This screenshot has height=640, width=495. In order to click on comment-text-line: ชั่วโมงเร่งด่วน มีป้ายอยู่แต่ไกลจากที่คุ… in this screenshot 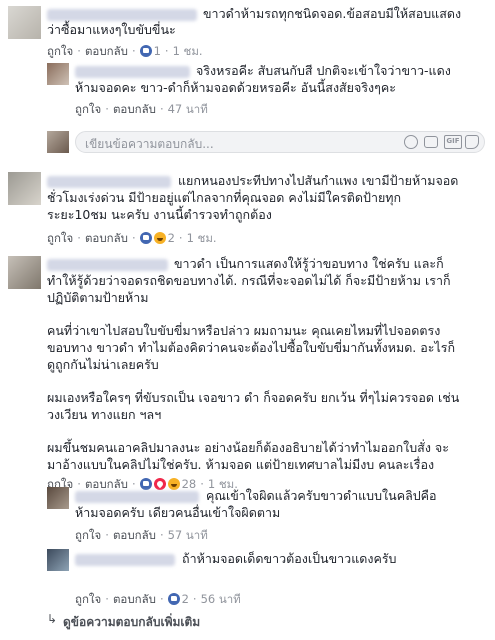, I will do `click(224, 197)`.